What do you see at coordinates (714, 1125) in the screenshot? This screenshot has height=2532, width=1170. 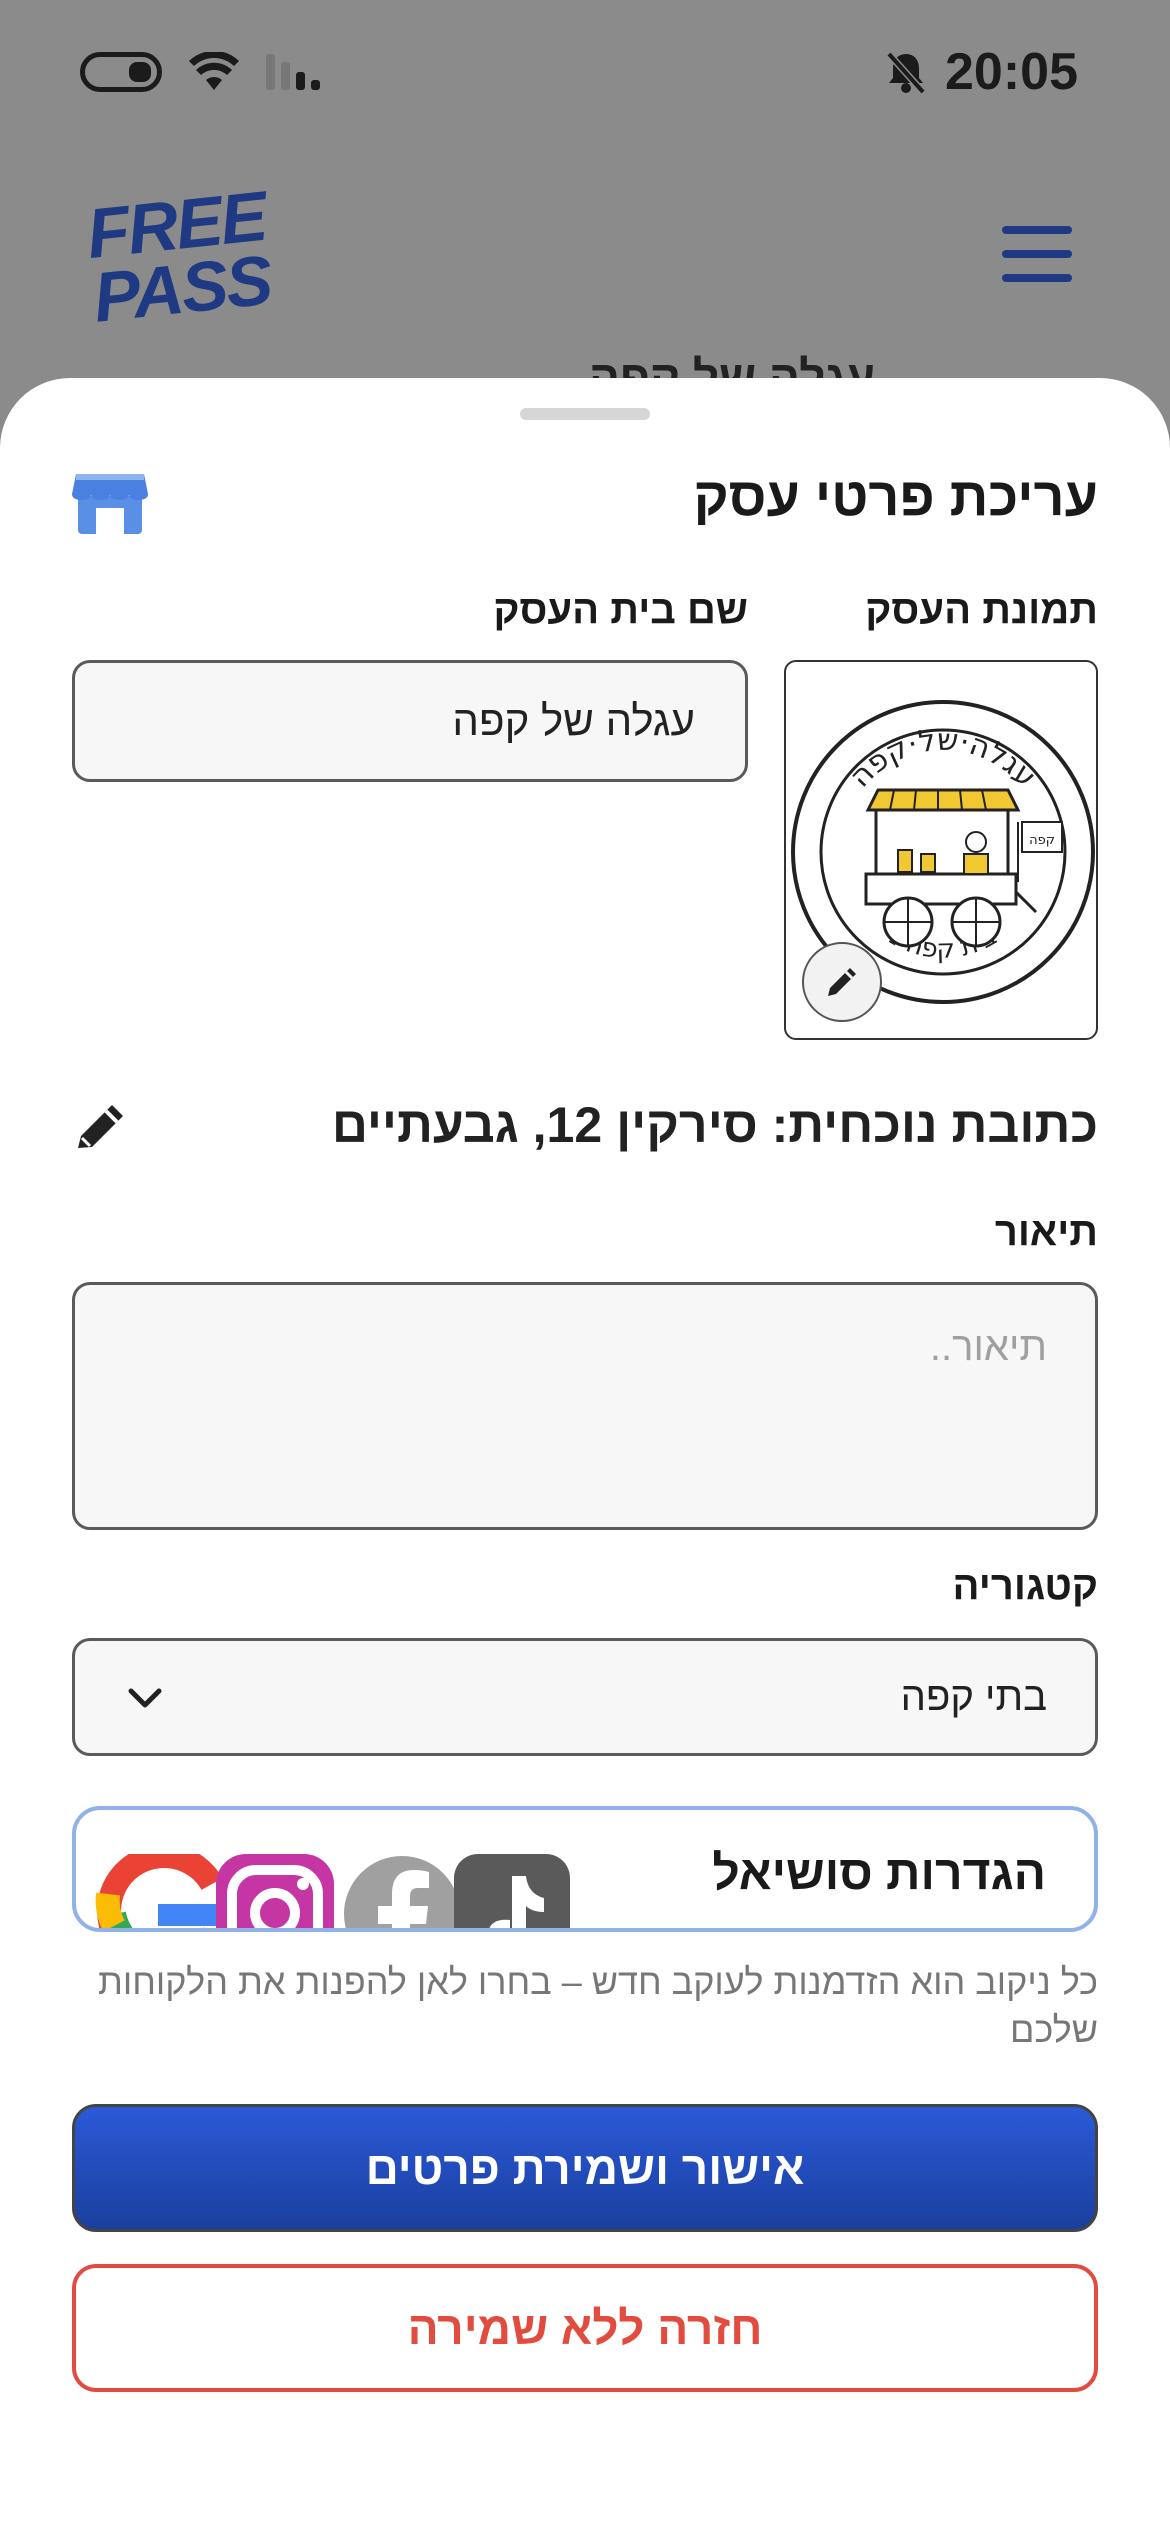 I see `current-address: כתובת נוכחית: סירקין 12, גבעתיים` at bounding box center [714, 1125].